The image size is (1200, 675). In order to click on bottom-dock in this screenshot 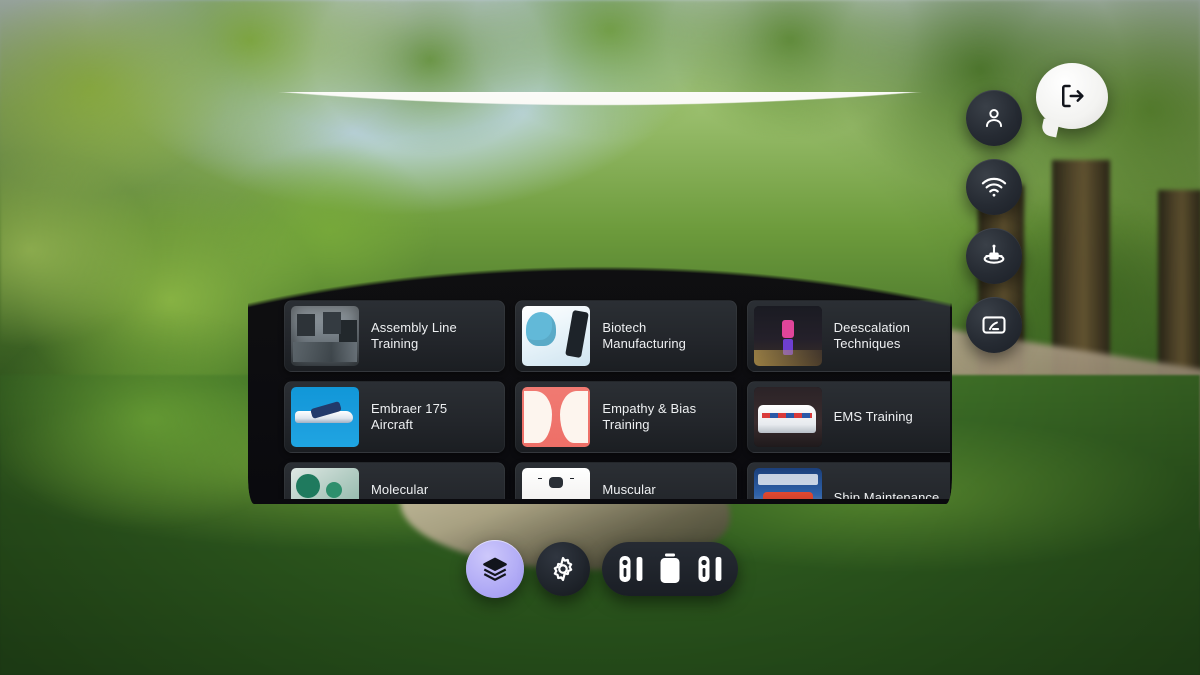, I will do `click(602, 569)`.